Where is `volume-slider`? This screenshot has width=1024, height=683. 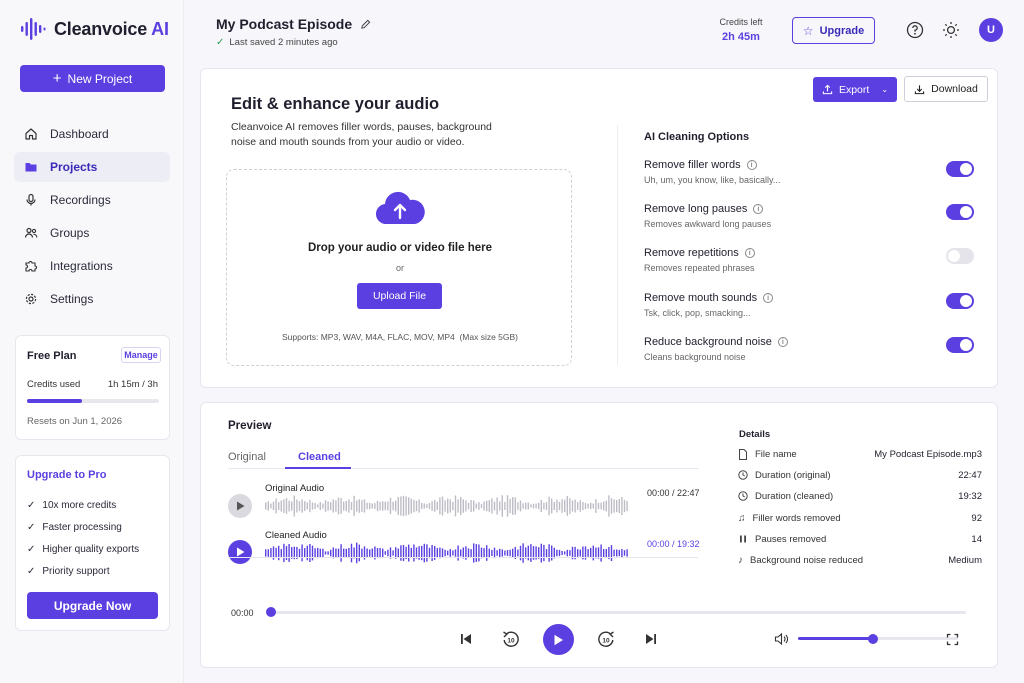 volume-slider is located at coordinates (878, 638).